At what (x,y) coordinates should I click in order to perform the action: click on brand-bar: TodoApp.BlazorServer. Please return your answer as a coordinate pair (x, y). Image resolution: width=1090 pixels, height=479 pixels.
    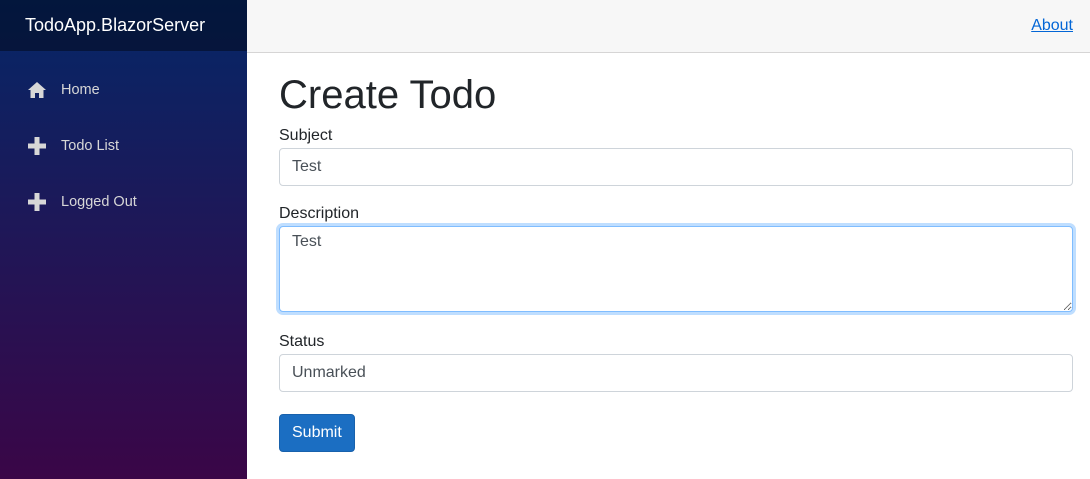
    Looking at the image, I should click on (123, 25).